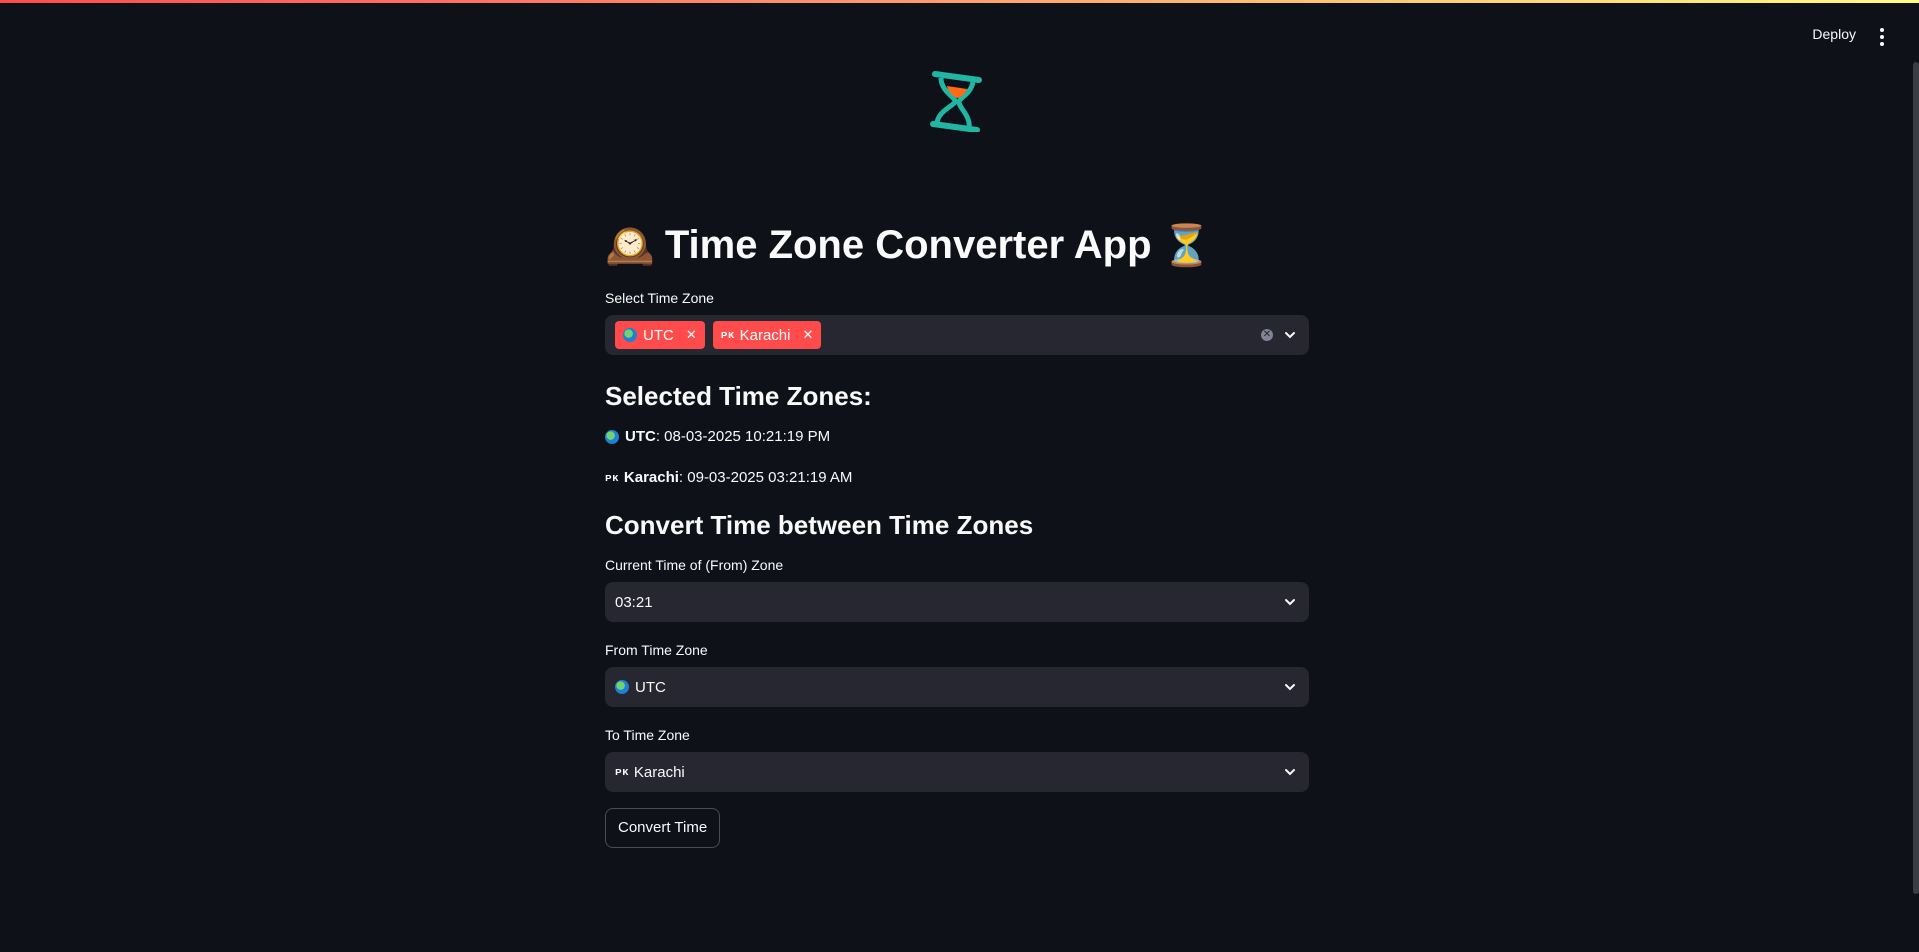 The width and height of the screenshot is (1919, 952). What do you see at coordinates (1916, 478) in the screenshot?
I see `scrollbar` at bounding box center [1916, 478].